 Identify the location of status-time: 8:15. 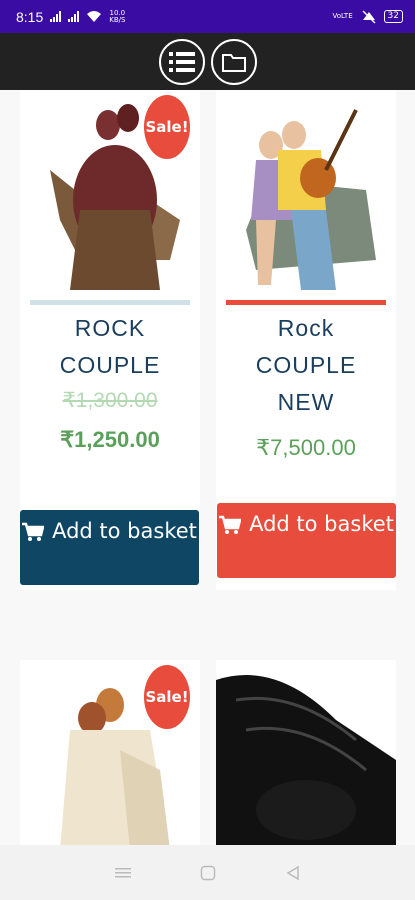
(30, 16).